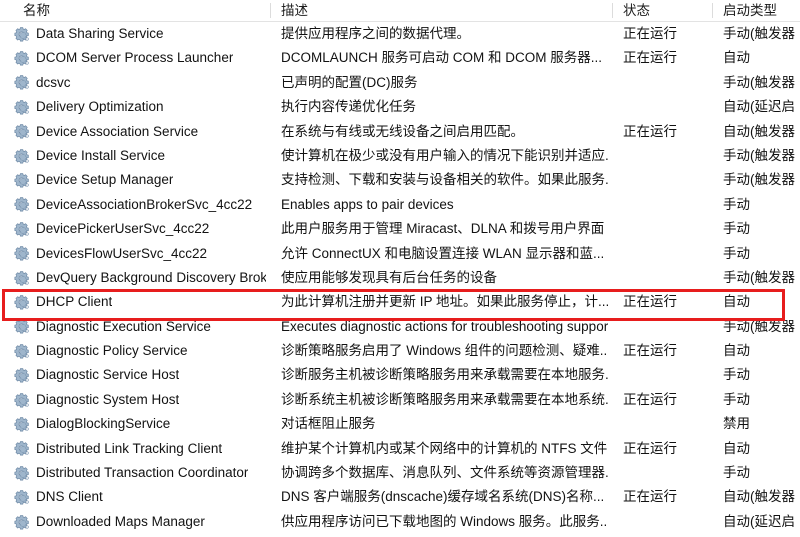  What do you see at coordinates (348, 107) in the screenshot?
I see `cell-service-description: 执行内容传递优化任务` at bounding box center [348, 107].